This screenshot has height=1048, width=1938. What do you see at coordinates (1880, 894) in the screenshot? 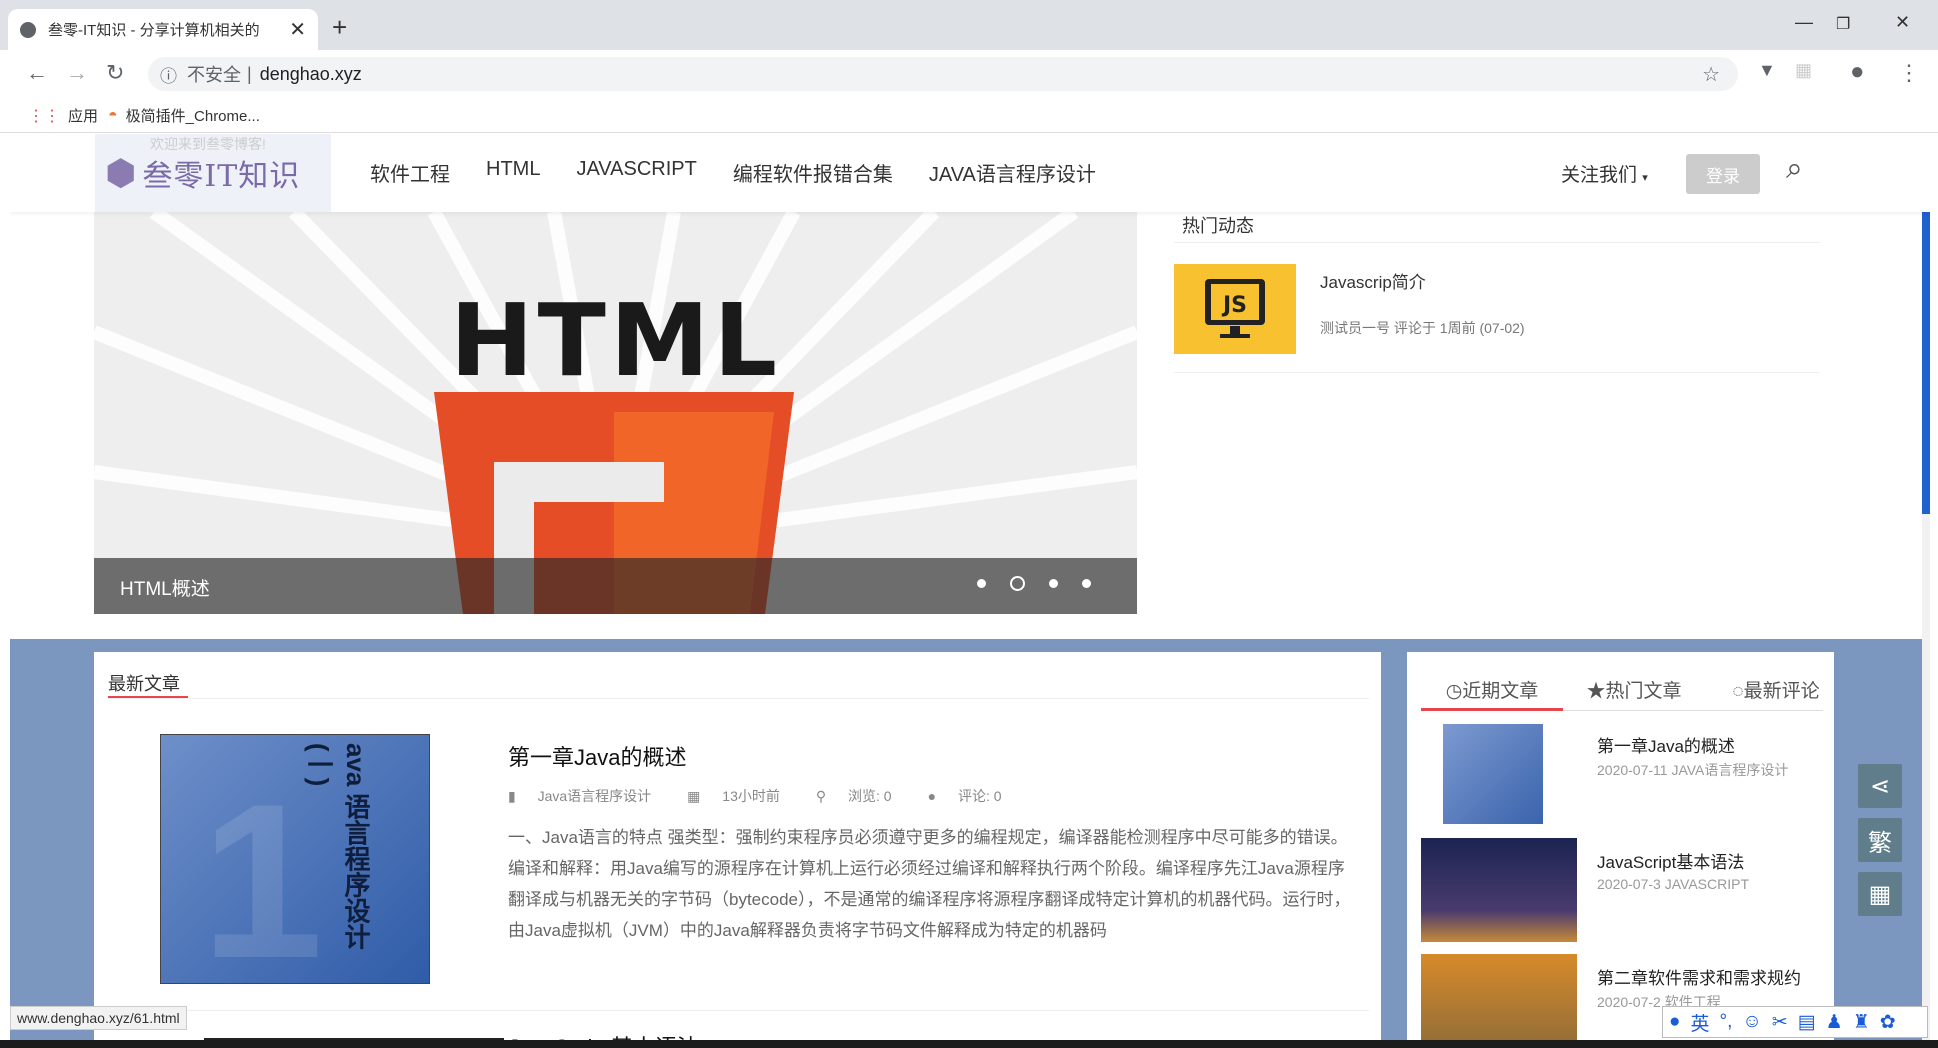
I see `grid-menu-button: ▦` at bounding box center [1880, 894].